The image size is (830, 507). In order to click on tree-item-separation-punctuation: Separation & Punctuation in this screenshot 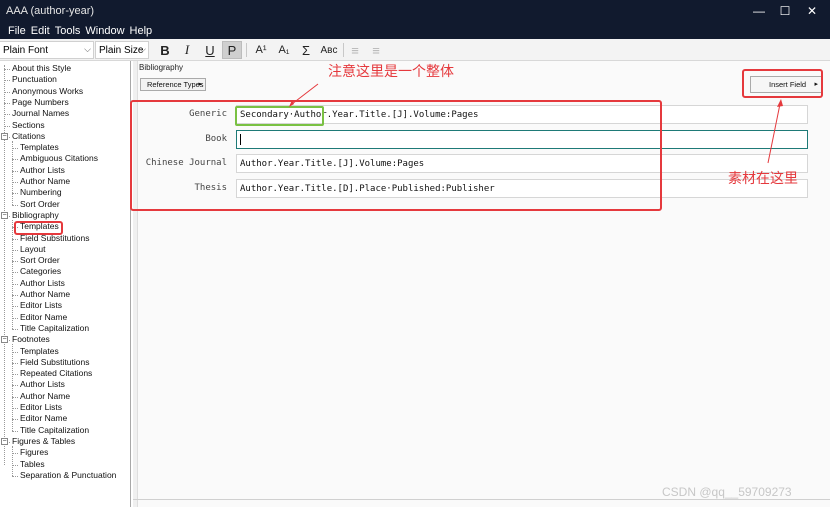, I will do `click(68, 475)`.